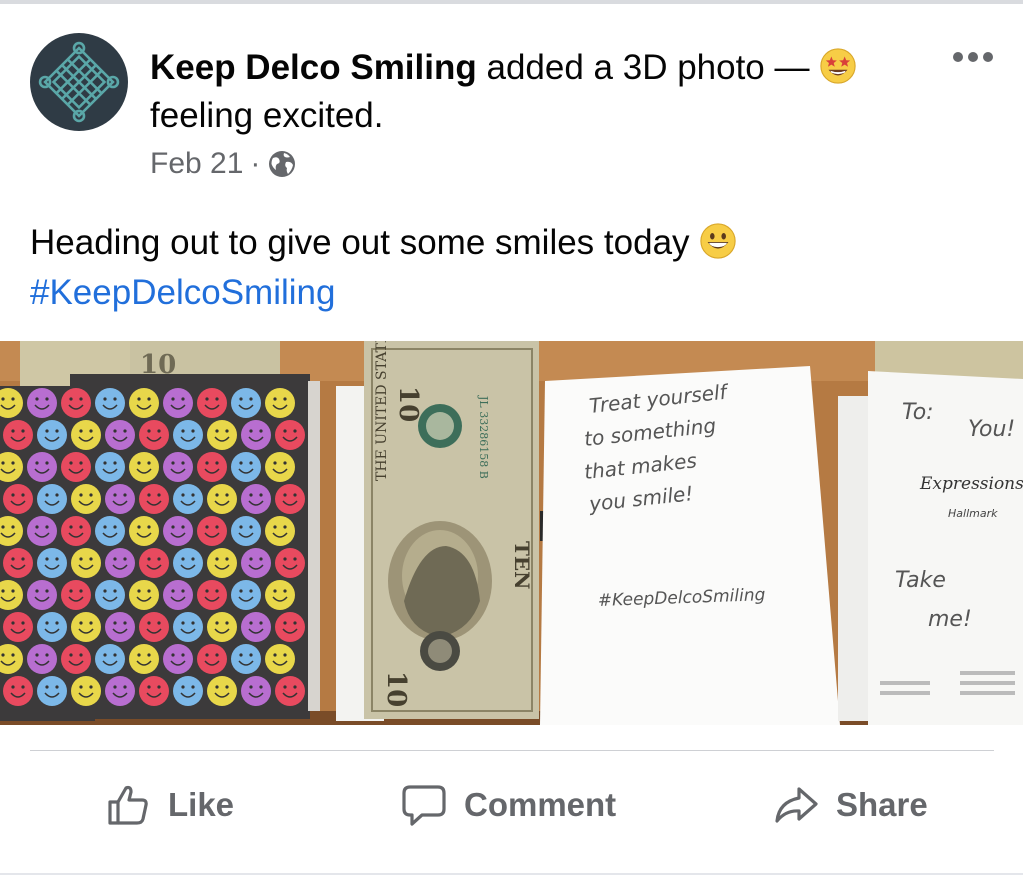 This screenshot has height=890, width=1023. I want to click on post-meta: Feb 21 ·, so click(223, 164).